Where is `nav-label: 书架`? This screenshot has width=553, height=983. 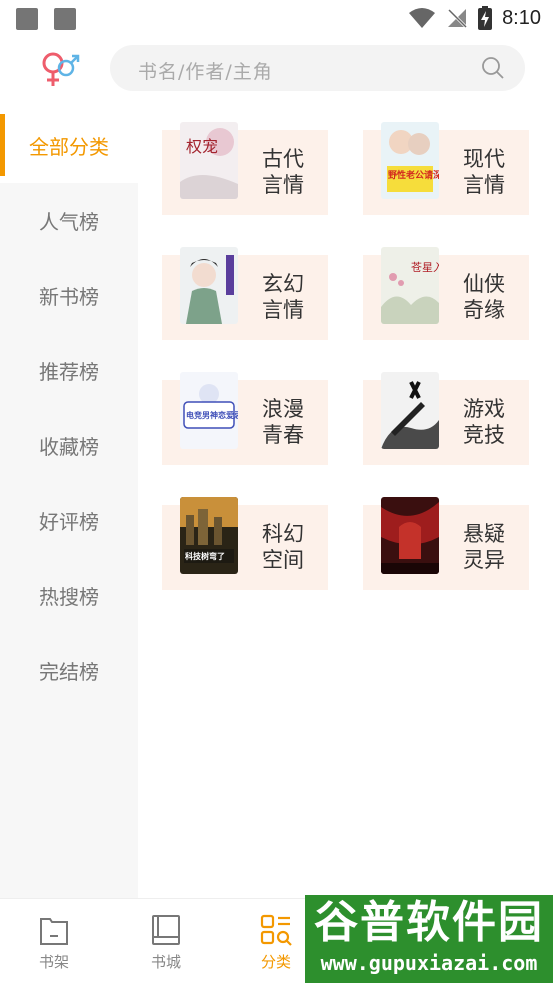 nav-label: 书架 is located at coordinates (53, 962).